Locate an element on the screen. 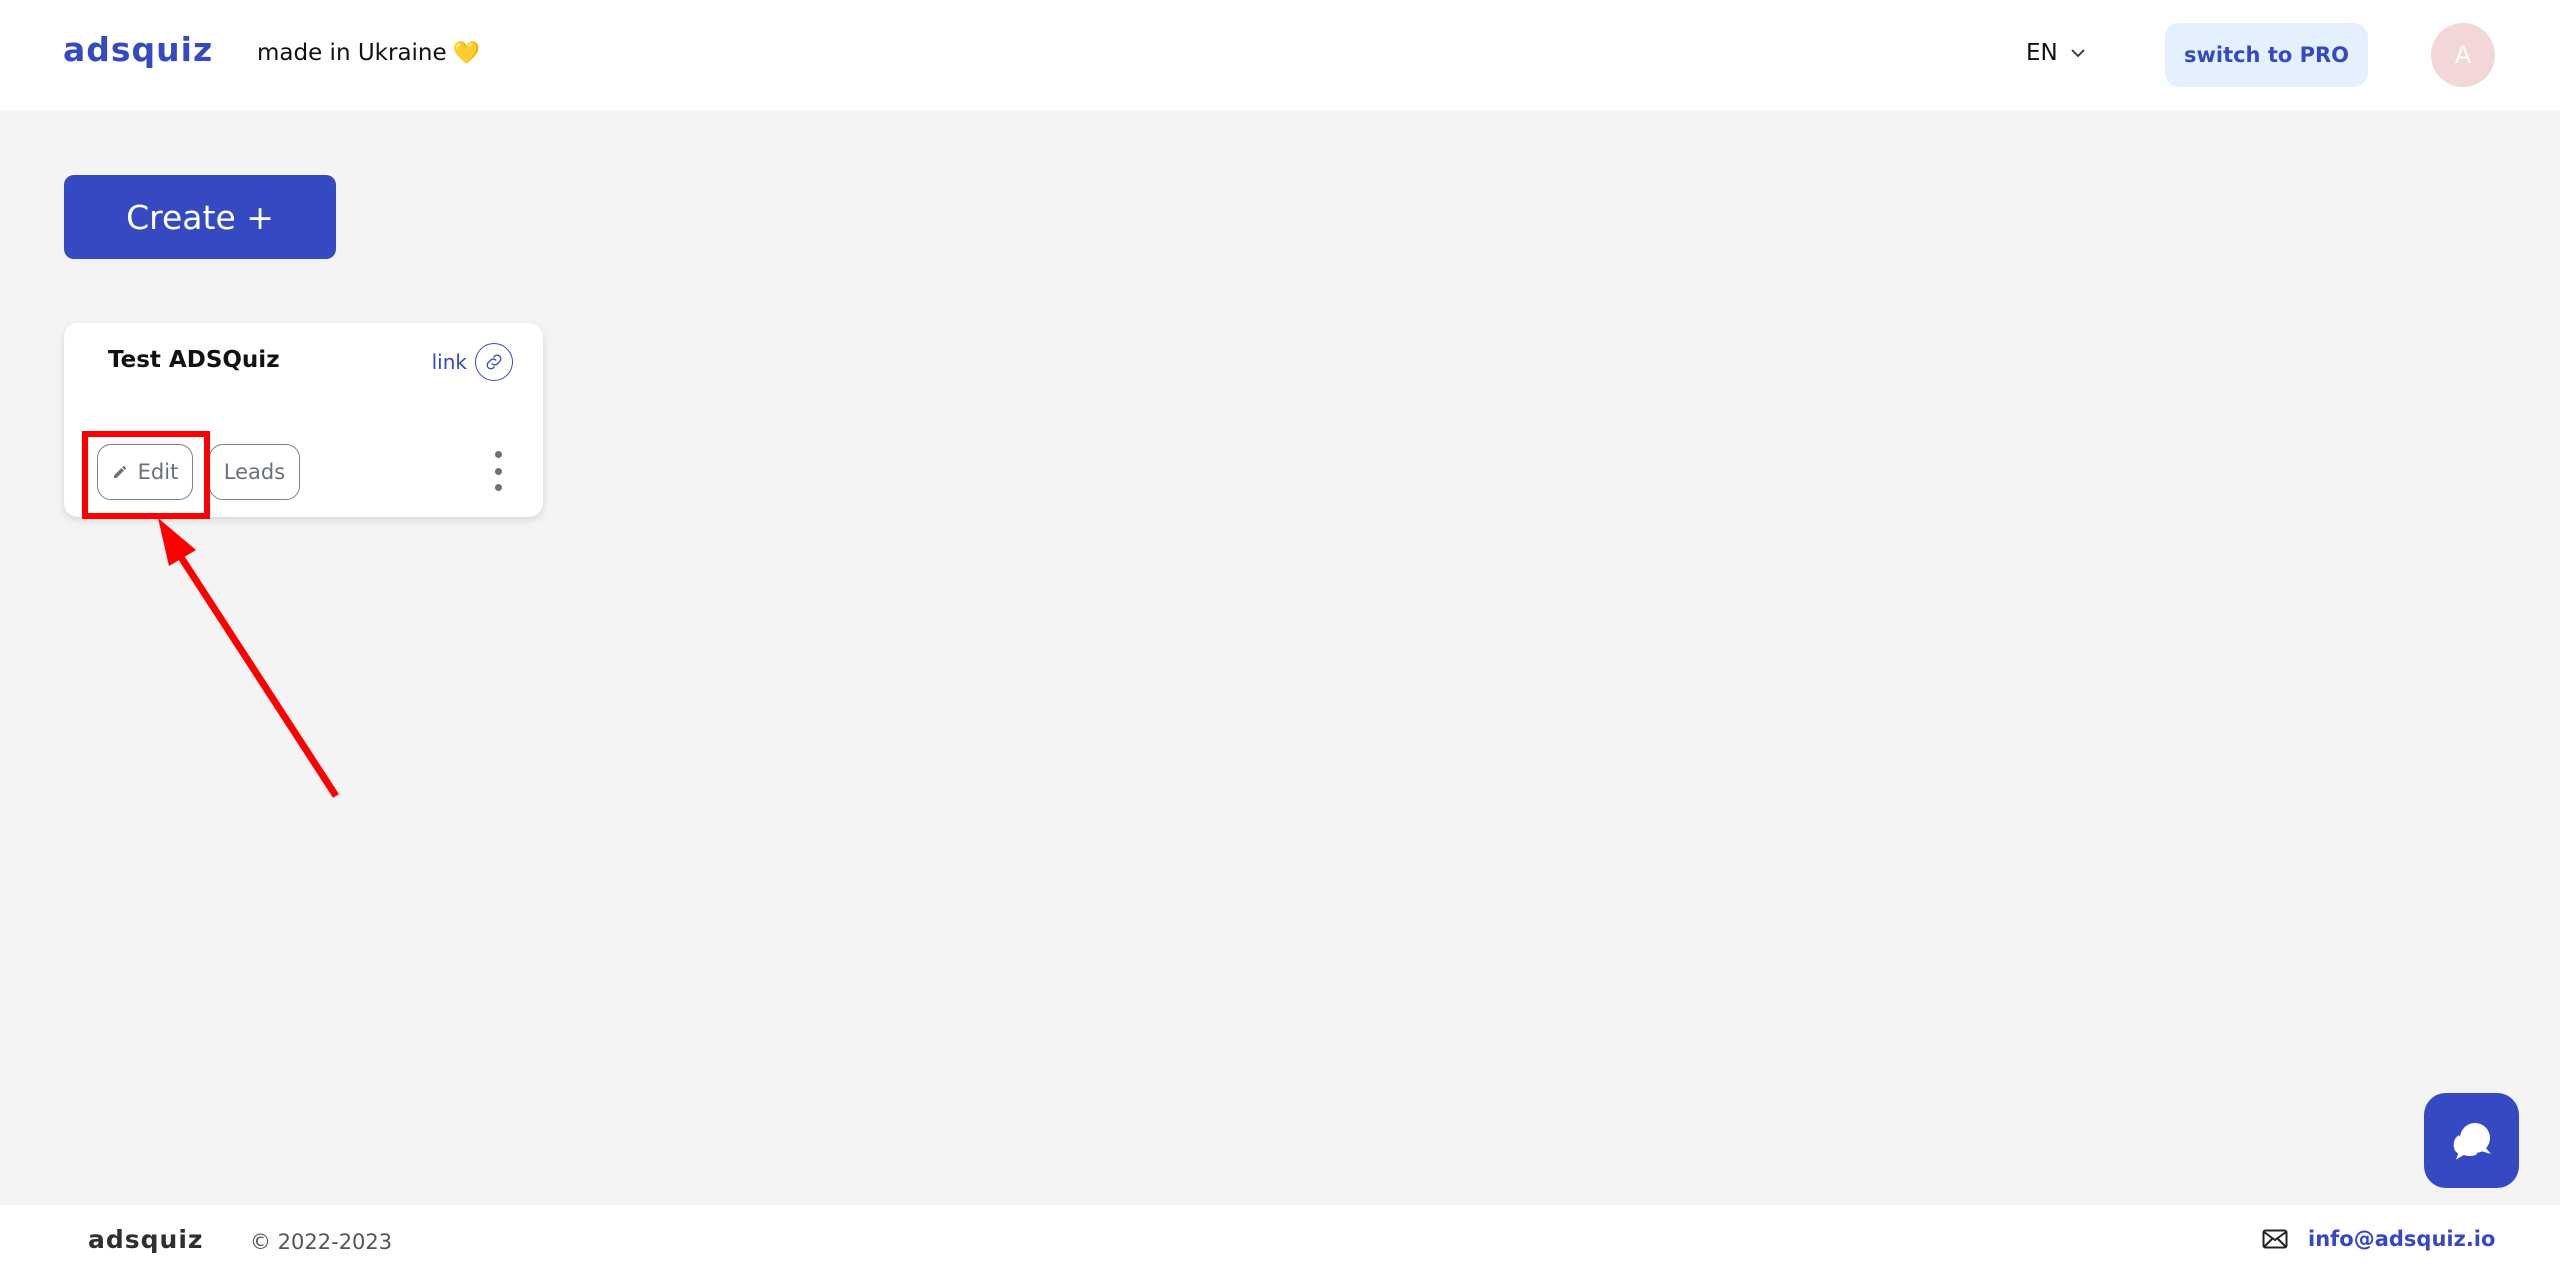  logo: adsquiz is located at coordinates (138, 49).